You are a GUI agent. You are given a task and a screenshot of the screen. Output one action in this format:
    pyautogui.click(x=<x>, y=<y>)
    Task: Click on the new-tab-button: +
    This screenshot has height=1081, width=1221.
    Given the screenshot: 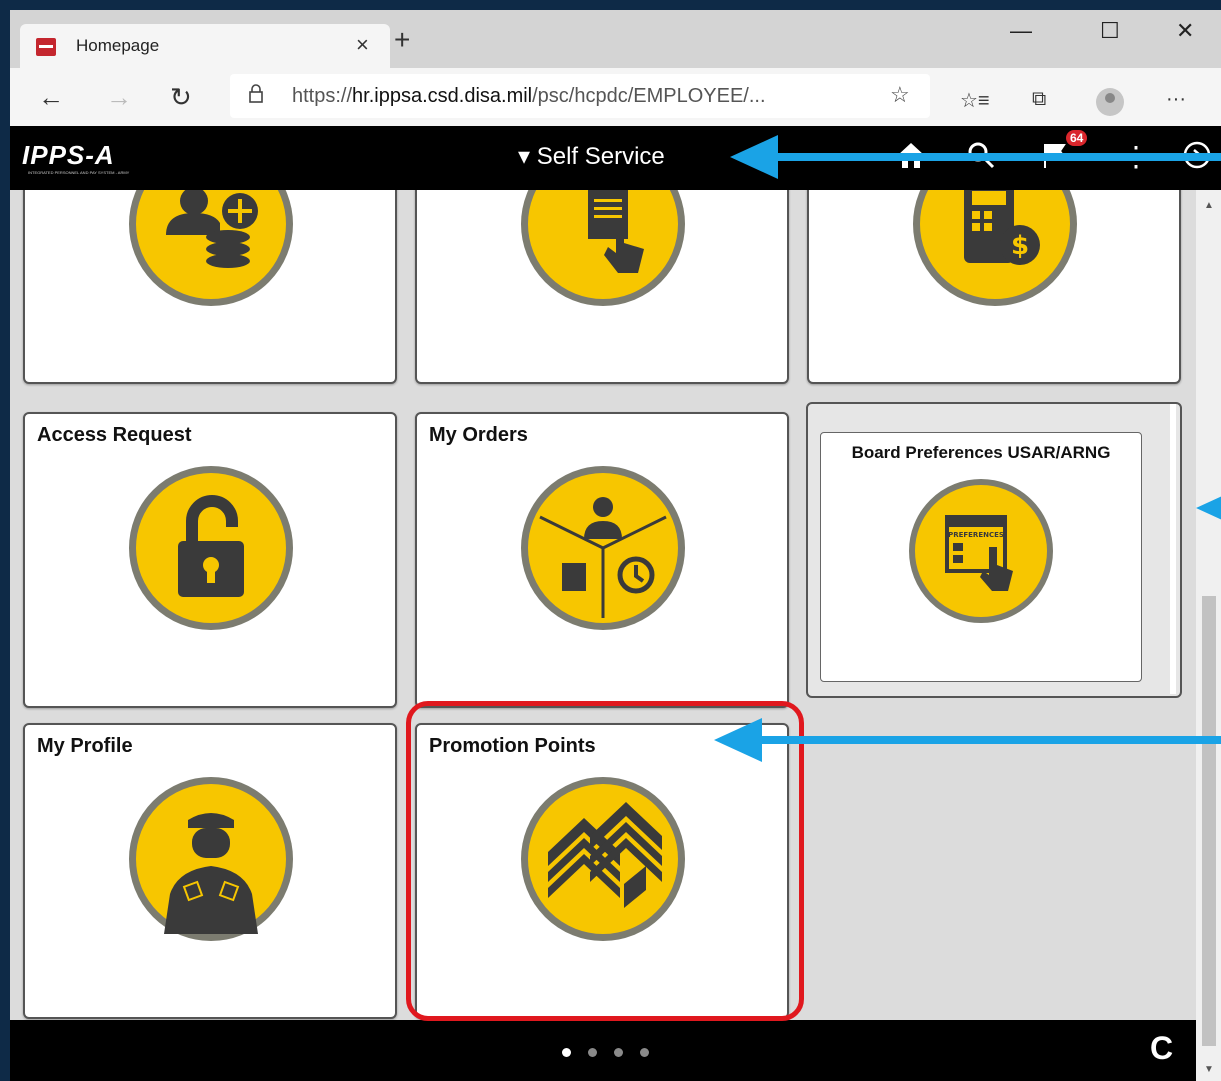 What is the action you would take?
    pyautogui.click(x=402, y=40)
    